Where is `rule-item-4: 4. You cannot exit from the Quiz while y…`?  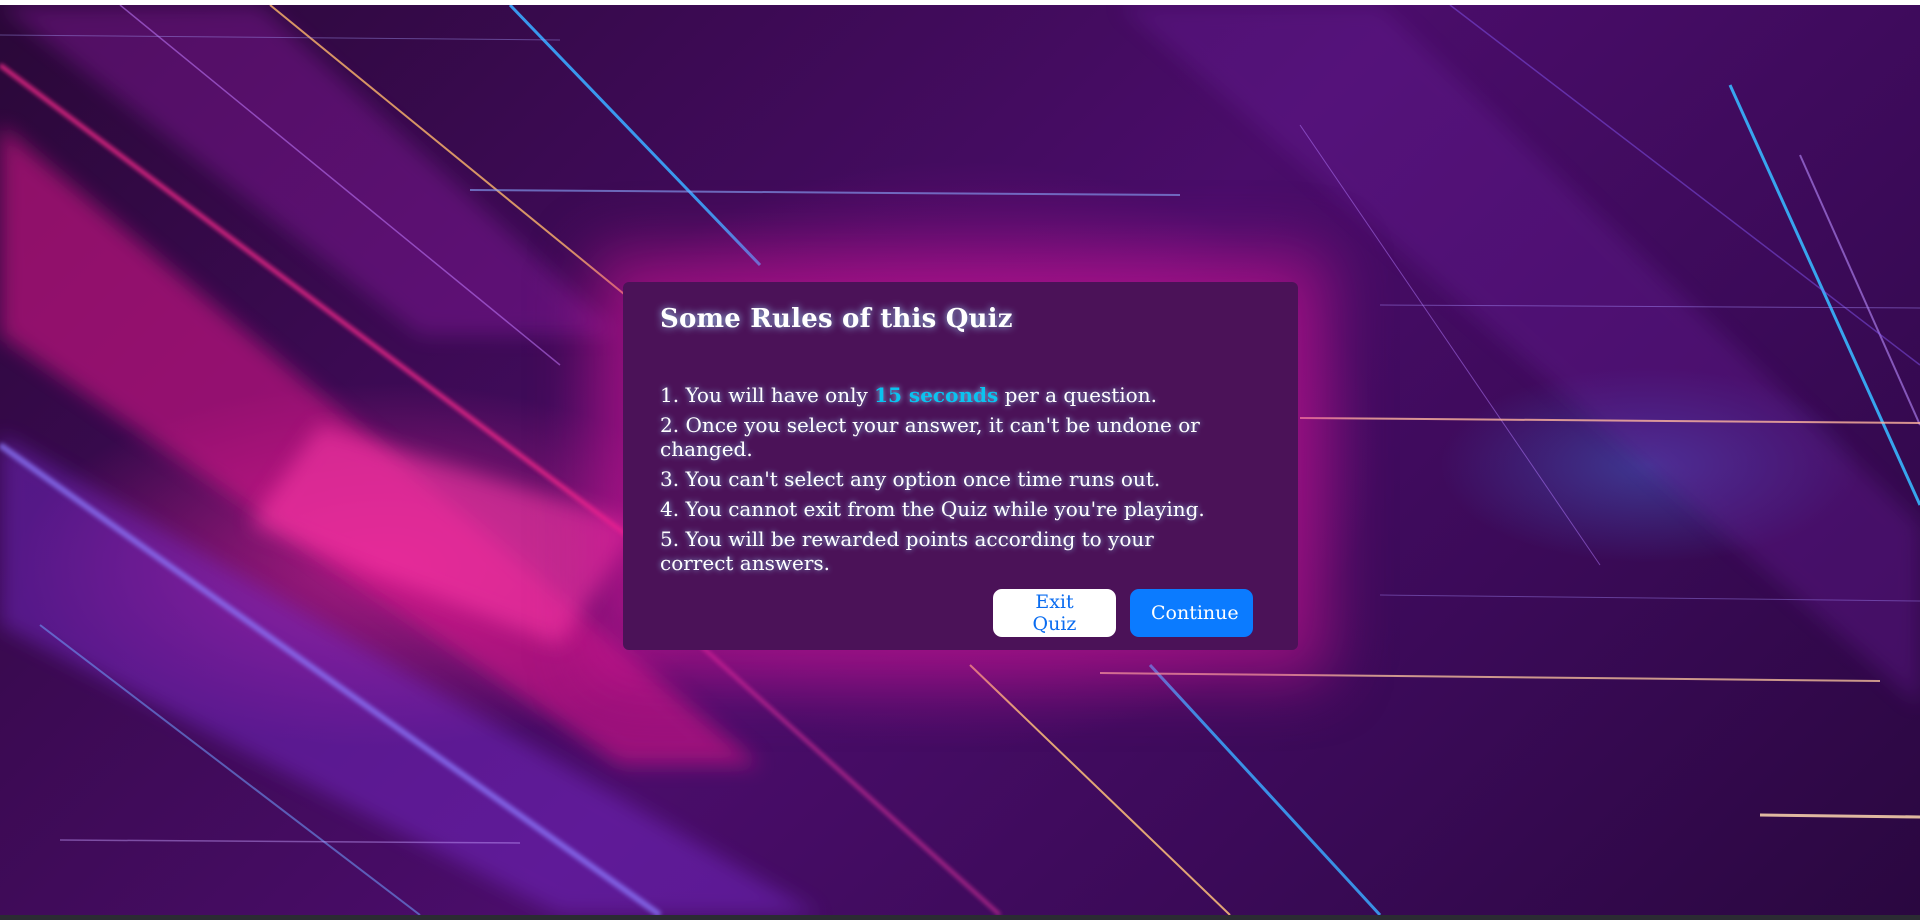
rule-item-4: 4. You cannot exit from the Quiz while y… is located at coordinates (960, 509).